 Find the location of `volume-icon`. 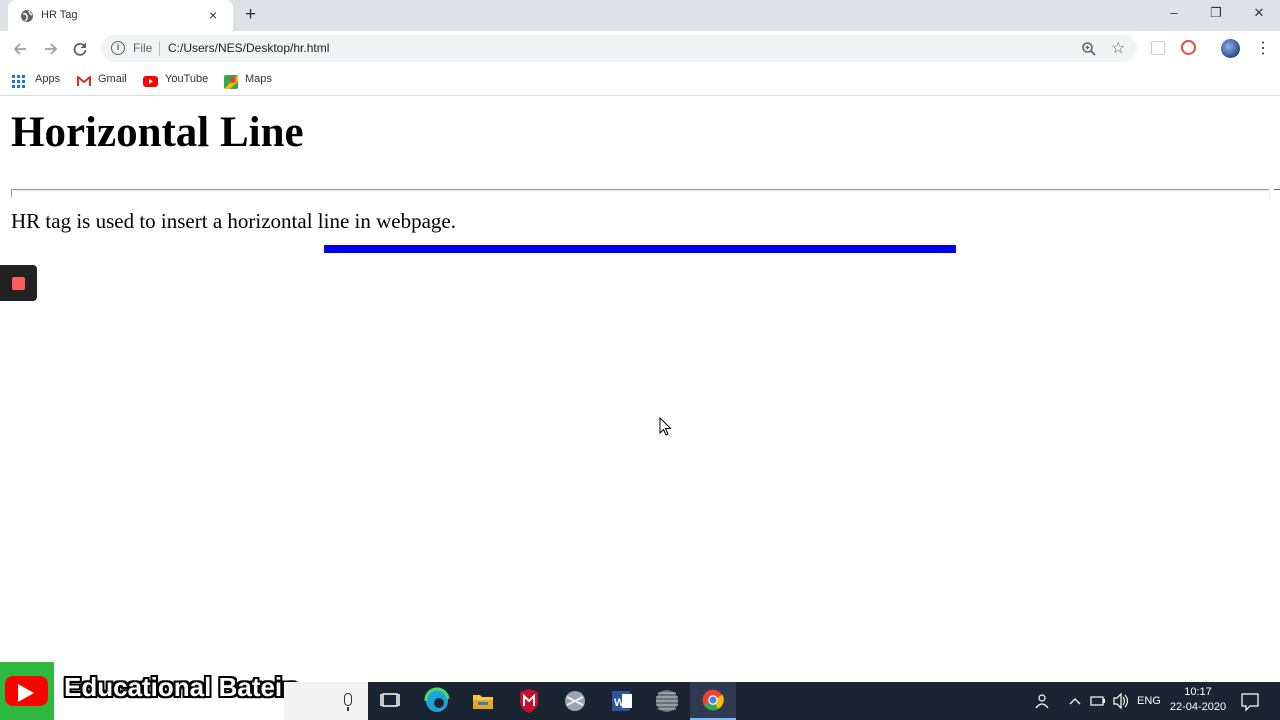

volume-icon is located at coordinates (1121, 701).